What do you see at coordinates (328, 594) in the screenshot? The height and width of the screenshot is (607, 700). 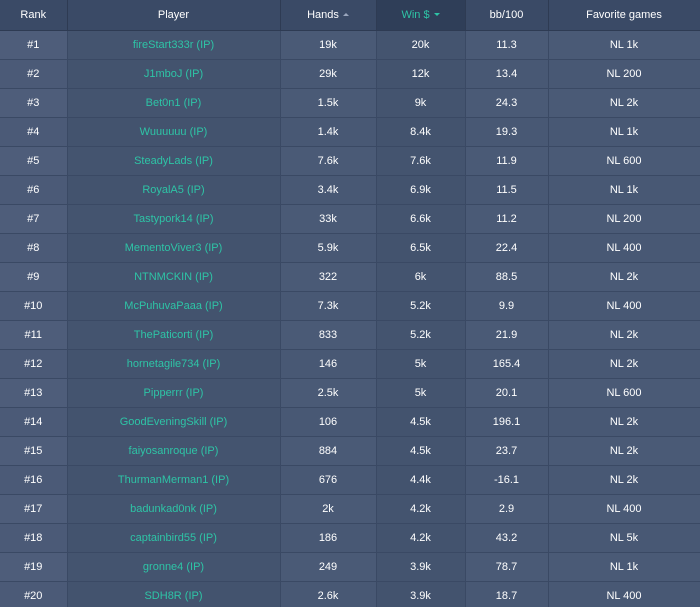 I see `hands-cell: 2.6k` at bounding box center [328, 594].